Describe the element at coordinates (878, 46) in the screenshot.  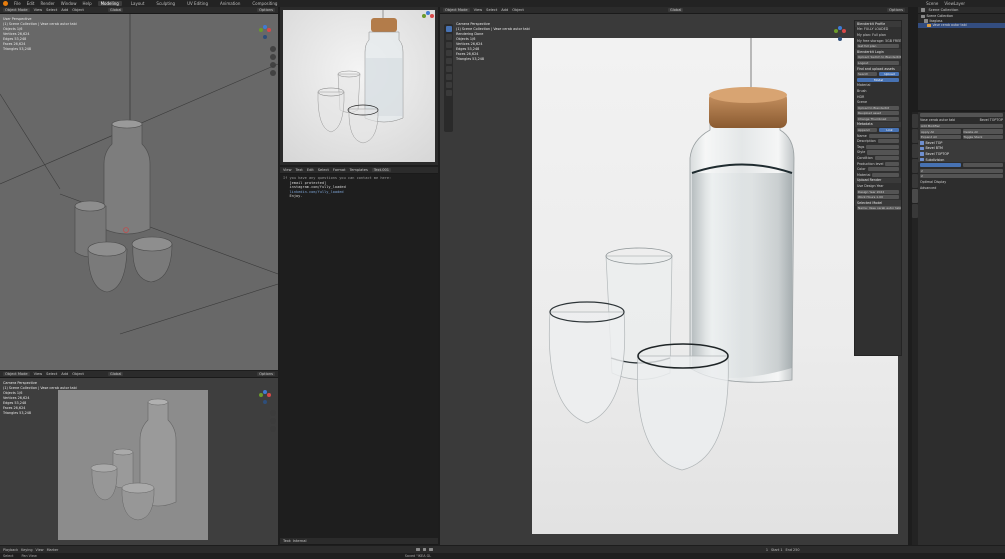
I see `get-full-plan-button: Get full plan` at that location.